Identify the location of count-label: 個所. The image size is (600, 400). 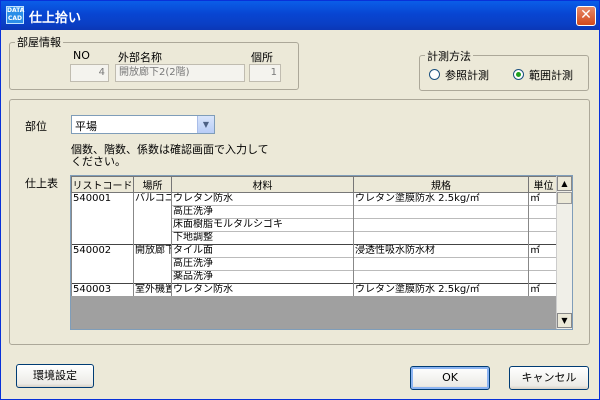
(262, 57).